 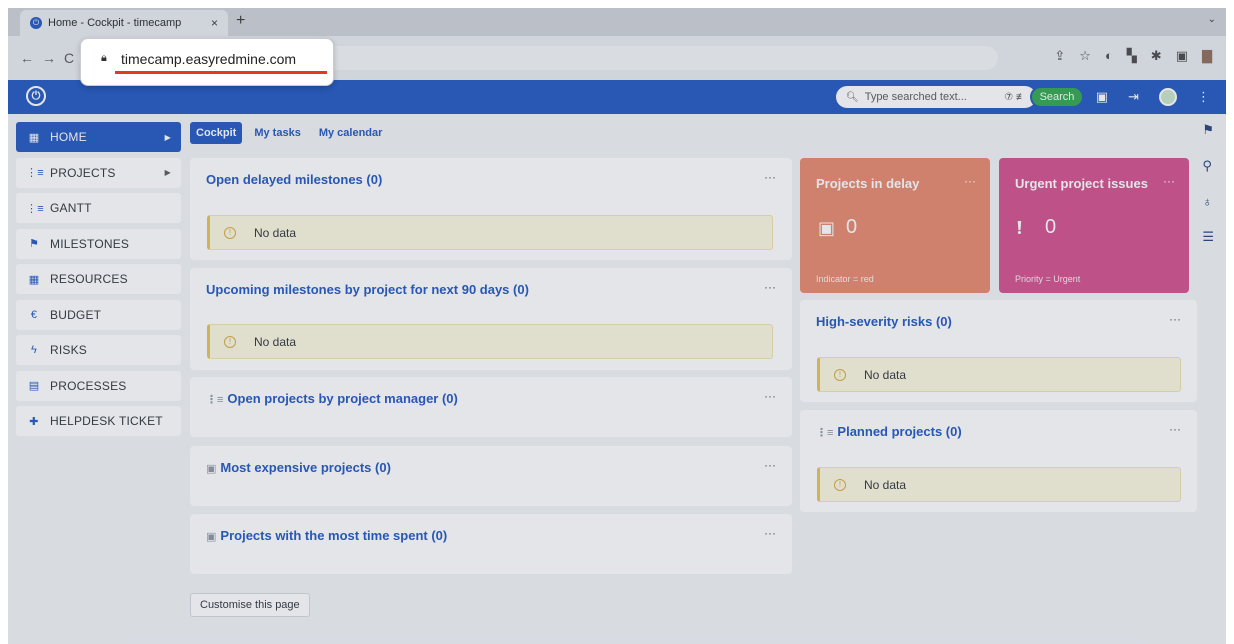 I want to click on kpi-footer: Indicator = red, so click(x=845, y=279).